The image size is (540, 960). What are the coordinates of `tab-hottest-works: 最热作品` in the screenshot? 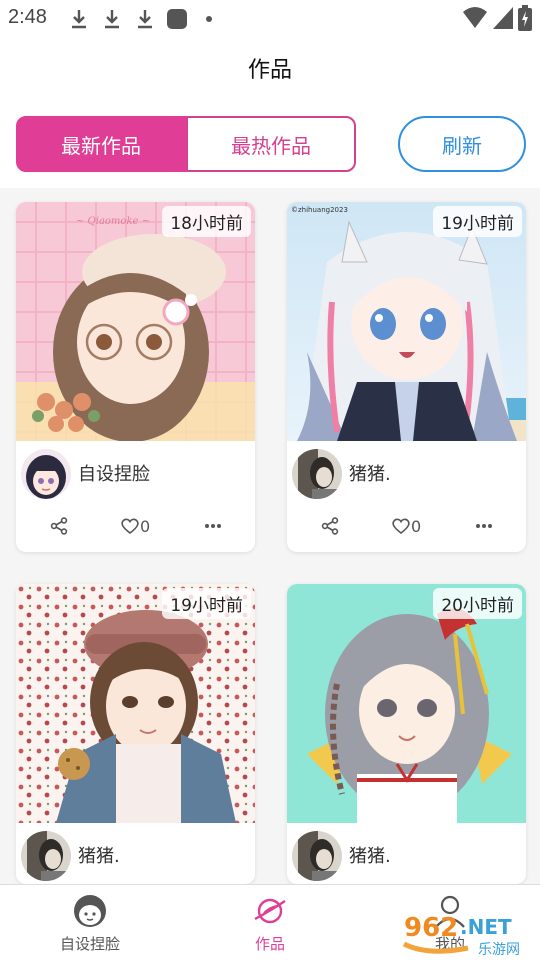 It's located at (271, 144).